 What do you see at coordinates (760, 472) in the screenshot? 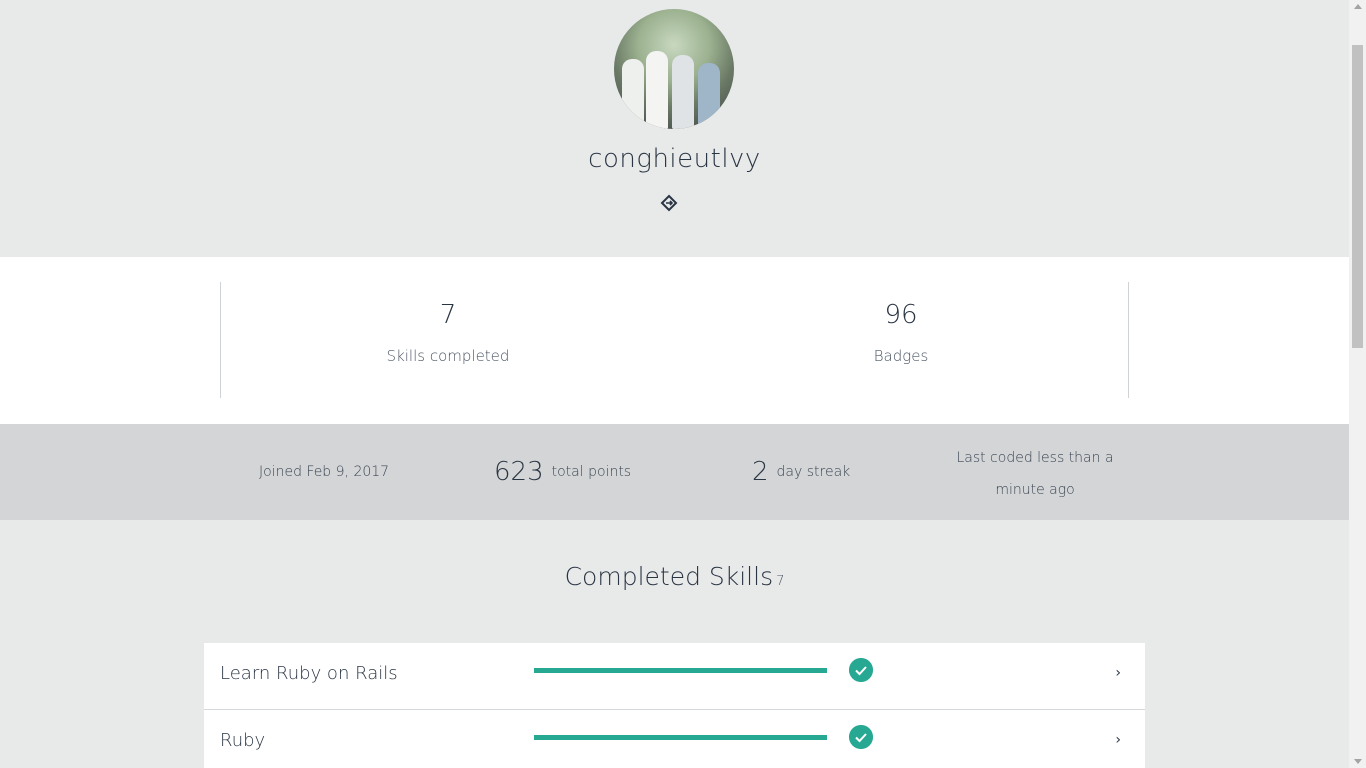
I see `streak-value: 2` at bounding box center [760, 472].